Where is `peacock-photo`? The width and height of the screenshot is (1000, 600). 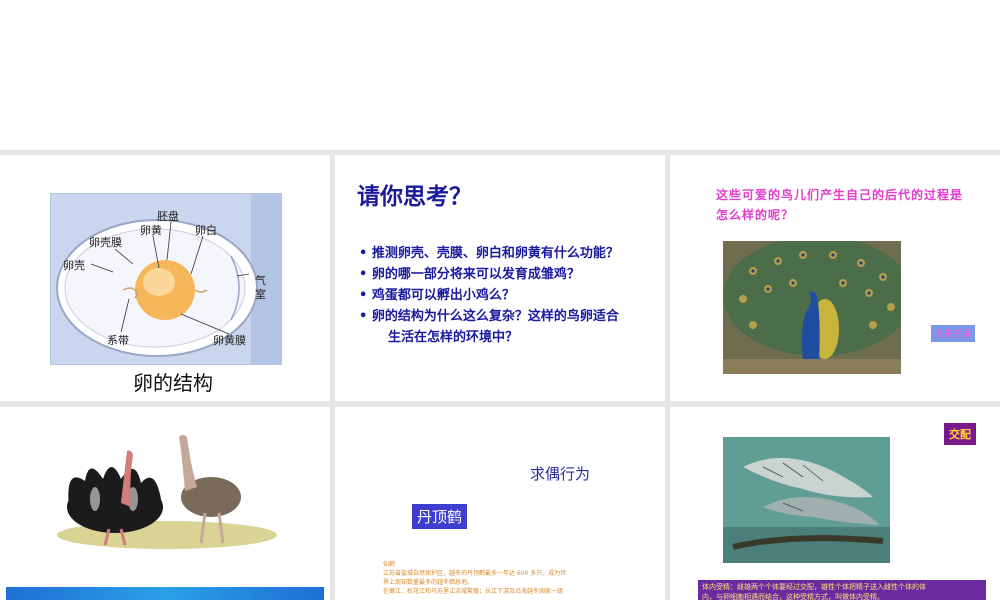 peacock-photo is located at coordinates (818, 305).